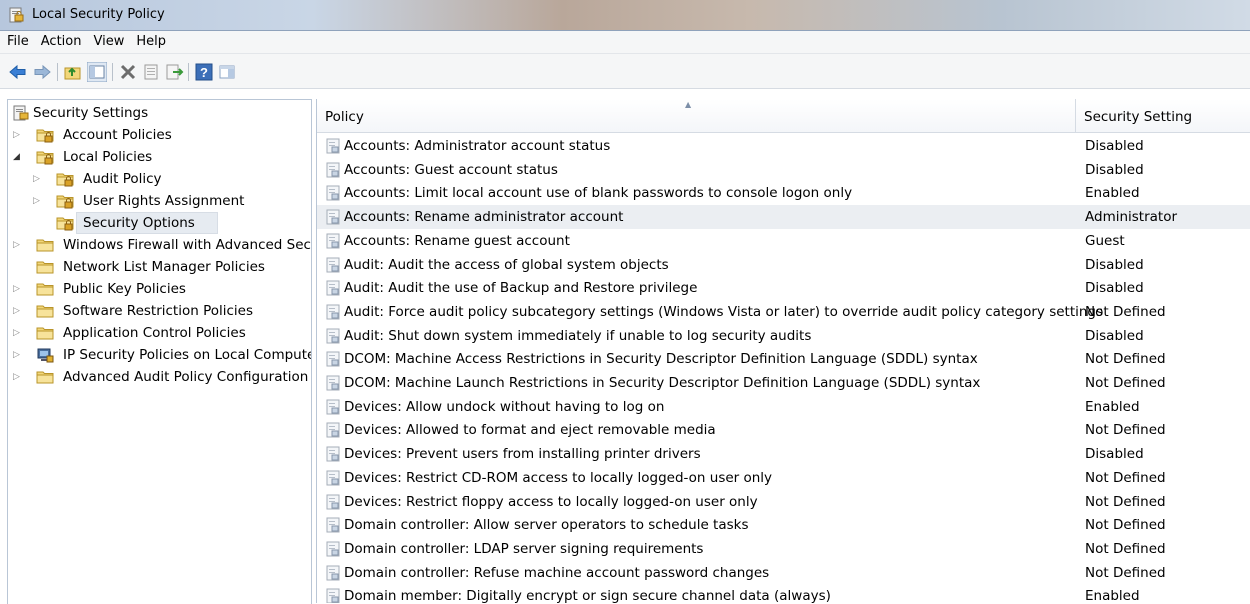  What do you see at coordinates (108, 157) in the screenshot?
I see `tree-item-label: Local Policies` at bounding box center [108, 157].